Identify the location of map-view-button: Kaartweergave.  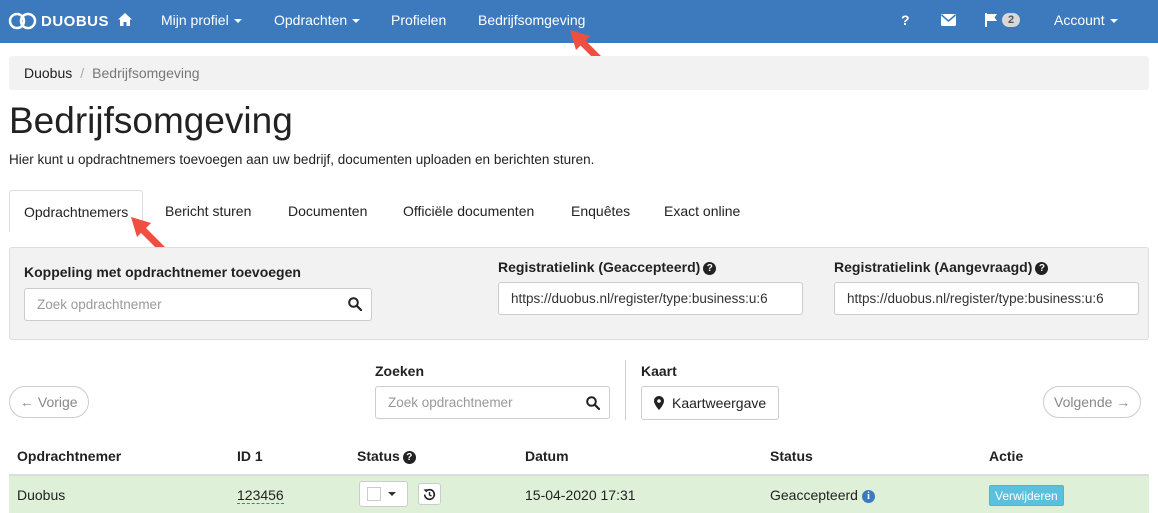
(710, 403).